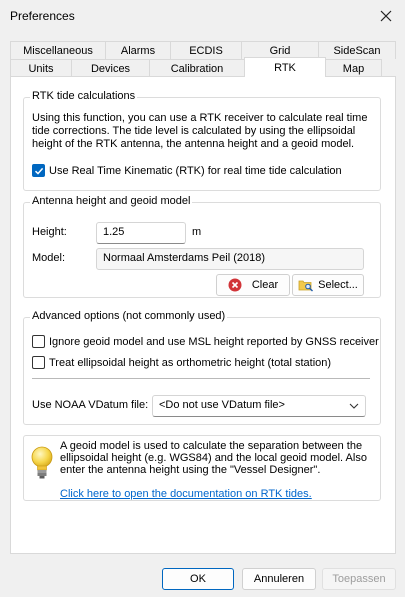  What do you see at coordinates (206, 50) in the screenshot?
I see `tab-ecdis: ECDIS` at bounding box center [206, 50].